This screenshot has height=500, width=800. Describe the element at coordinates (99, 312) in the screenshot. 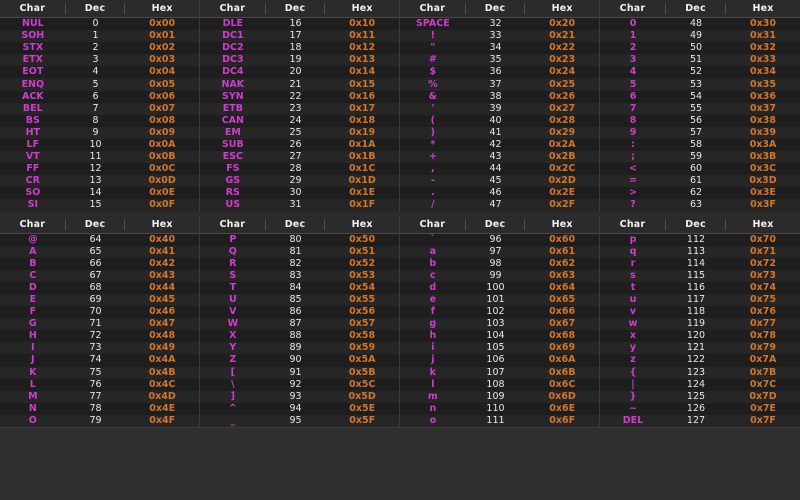

I see `table-row: F 70 0x46` at that location.